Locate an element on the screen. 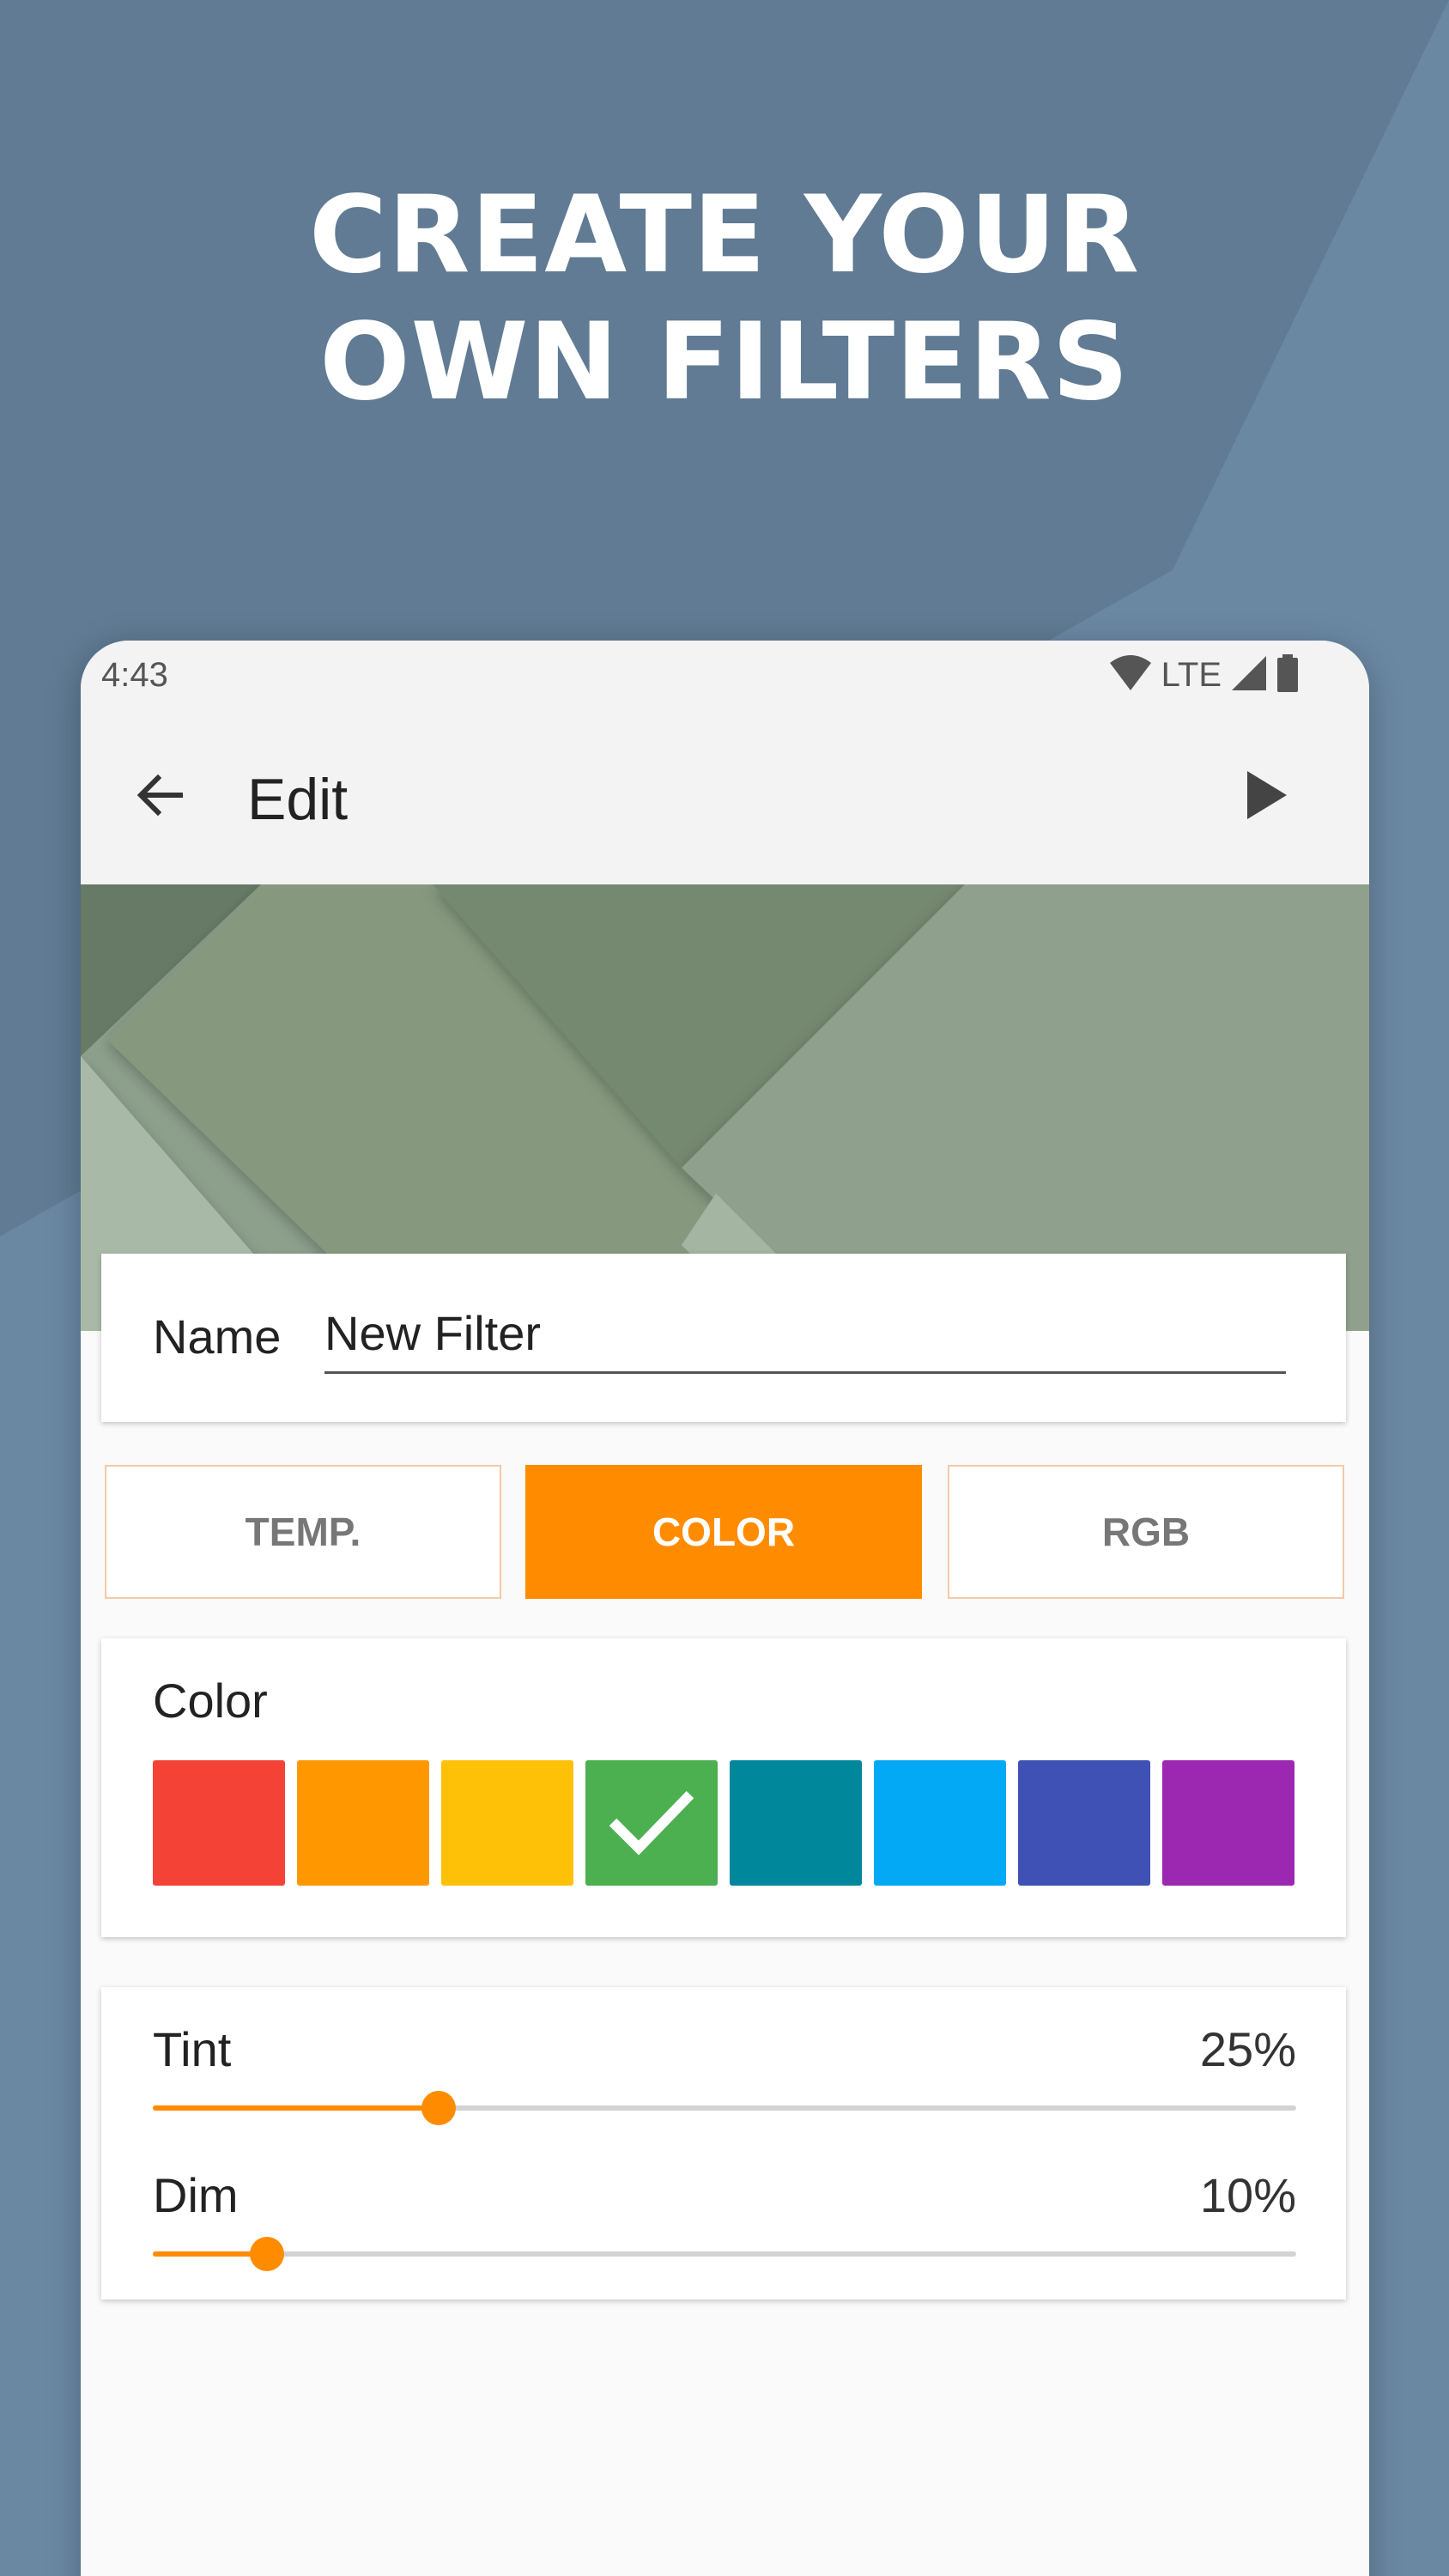  headline: CREATE YOUR OWN FILTERS is located at coordinates (724, 299).